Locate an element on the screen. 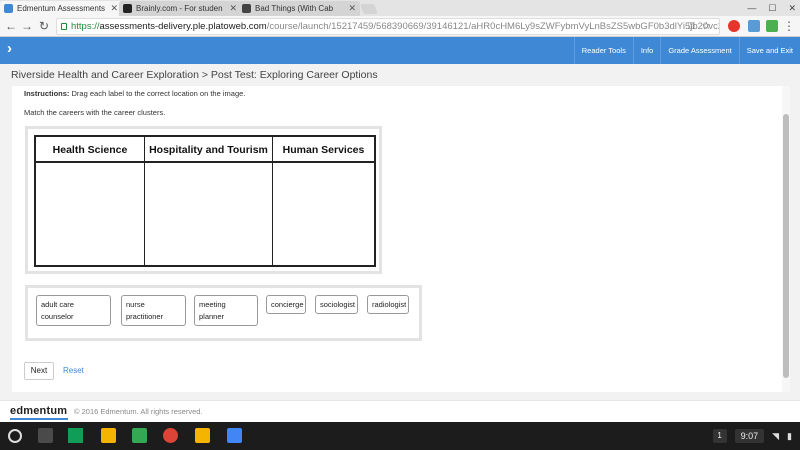 The width and height of the screenshot is (800, 450). battery-icon: ▮ is located at coordinates (789, 435).